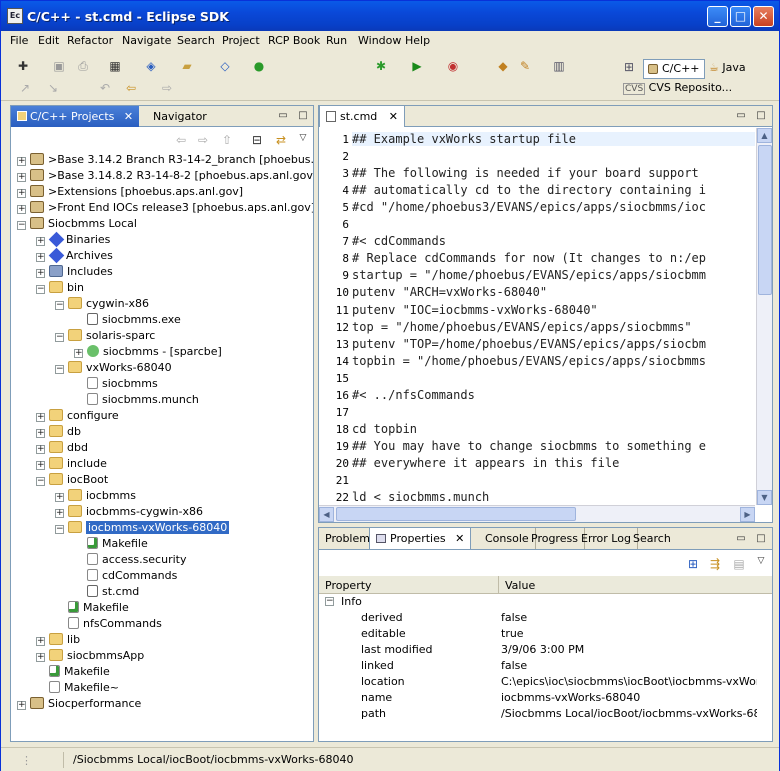 The width and height of the screenshot is (780, 771). What do you see at coordinates (203, 140) in the screenshot?
I see `view-forward-icon: ⇨` at bounding box center [203, 140].